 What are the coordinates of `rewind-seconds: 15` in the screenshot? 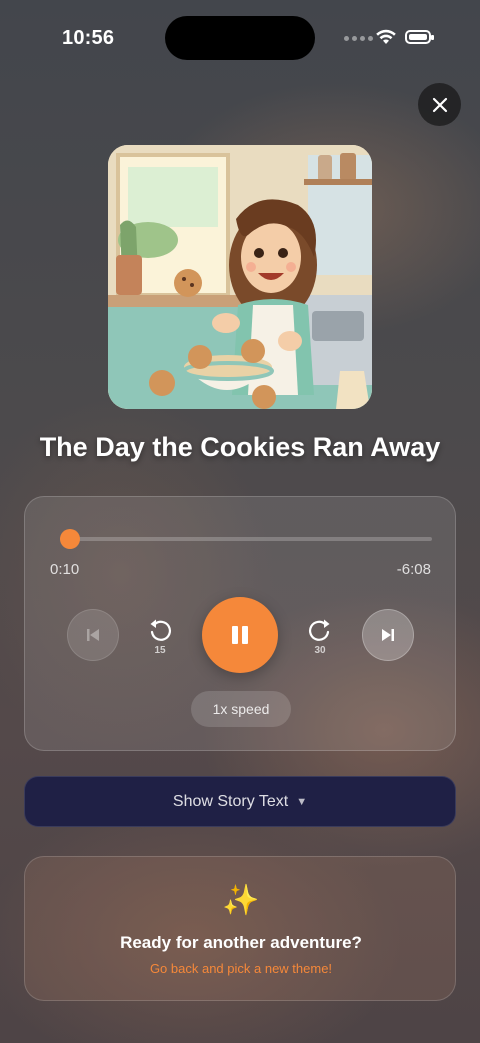 It's located at (160, 650).